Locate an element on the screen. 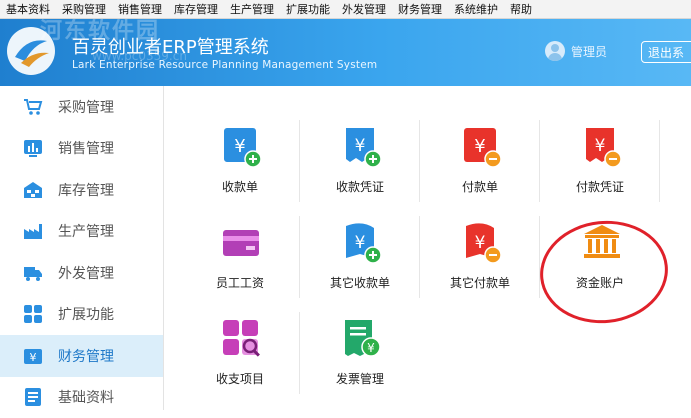 This screenshot has width=691, height=418. menu-item-basic: 基本资料 is located at coordinates (28, 9).